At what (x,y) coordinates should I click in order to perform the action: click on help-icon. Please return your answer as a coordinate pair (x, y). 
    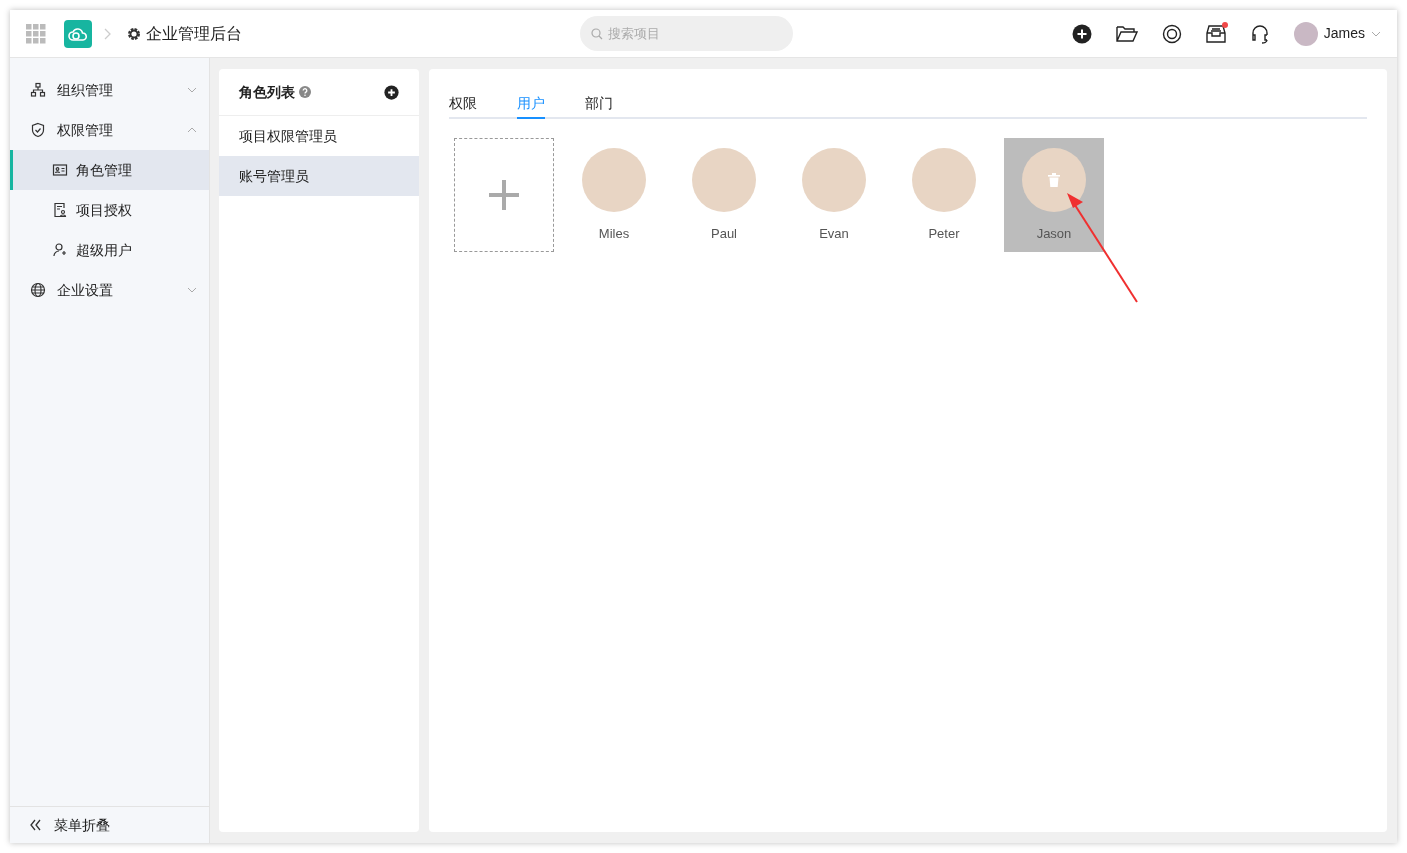
    Looking at the image, I should click on (305, 92).